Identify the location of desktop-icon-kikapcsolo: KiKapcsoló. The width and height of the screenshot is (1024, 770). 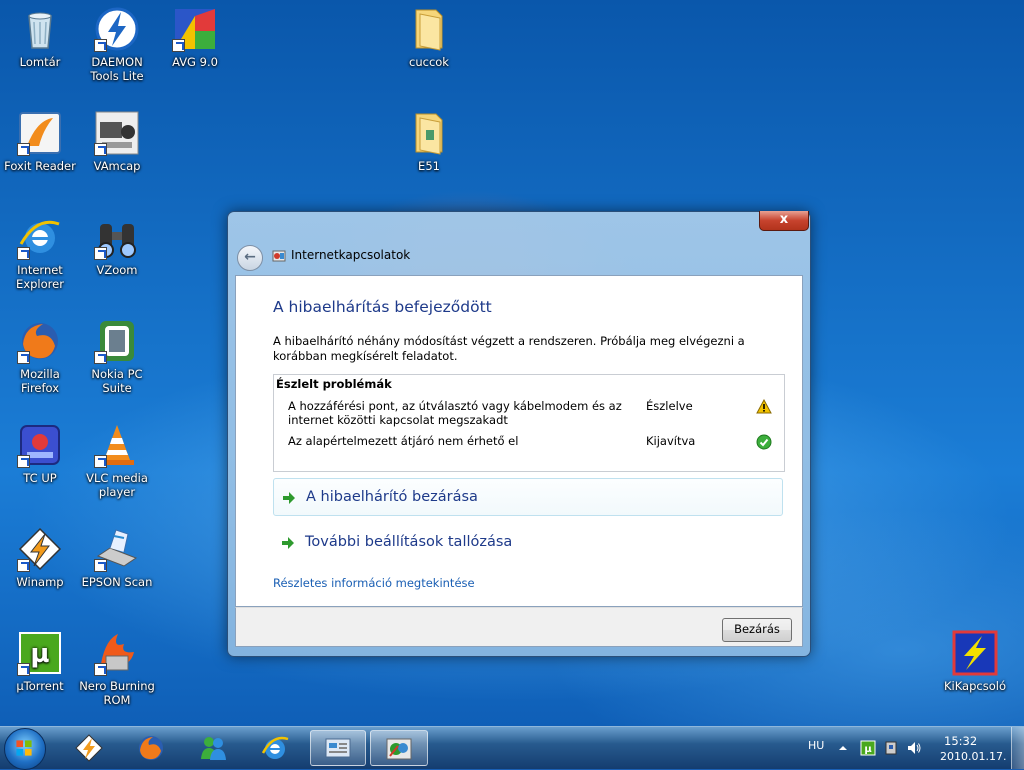
(975, 661).